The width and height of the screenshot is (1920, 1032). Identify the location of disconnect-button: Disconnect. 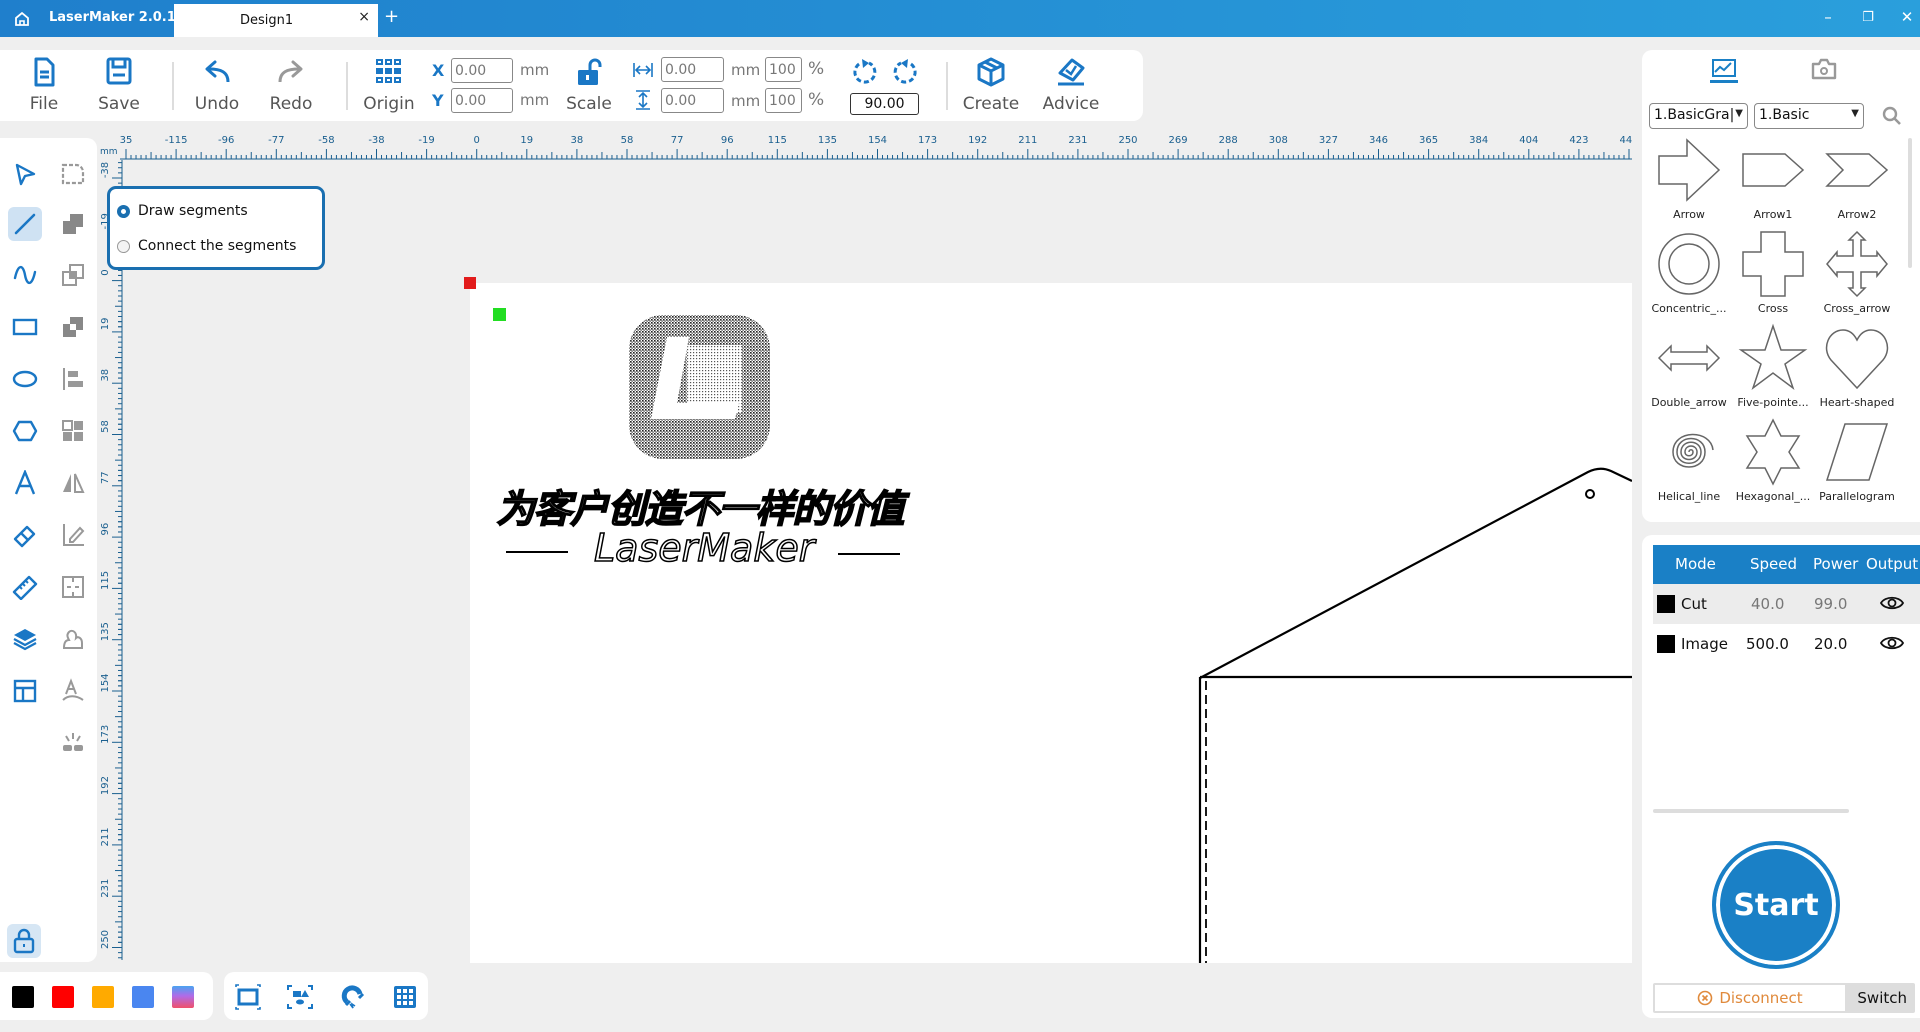
(1750, 998).